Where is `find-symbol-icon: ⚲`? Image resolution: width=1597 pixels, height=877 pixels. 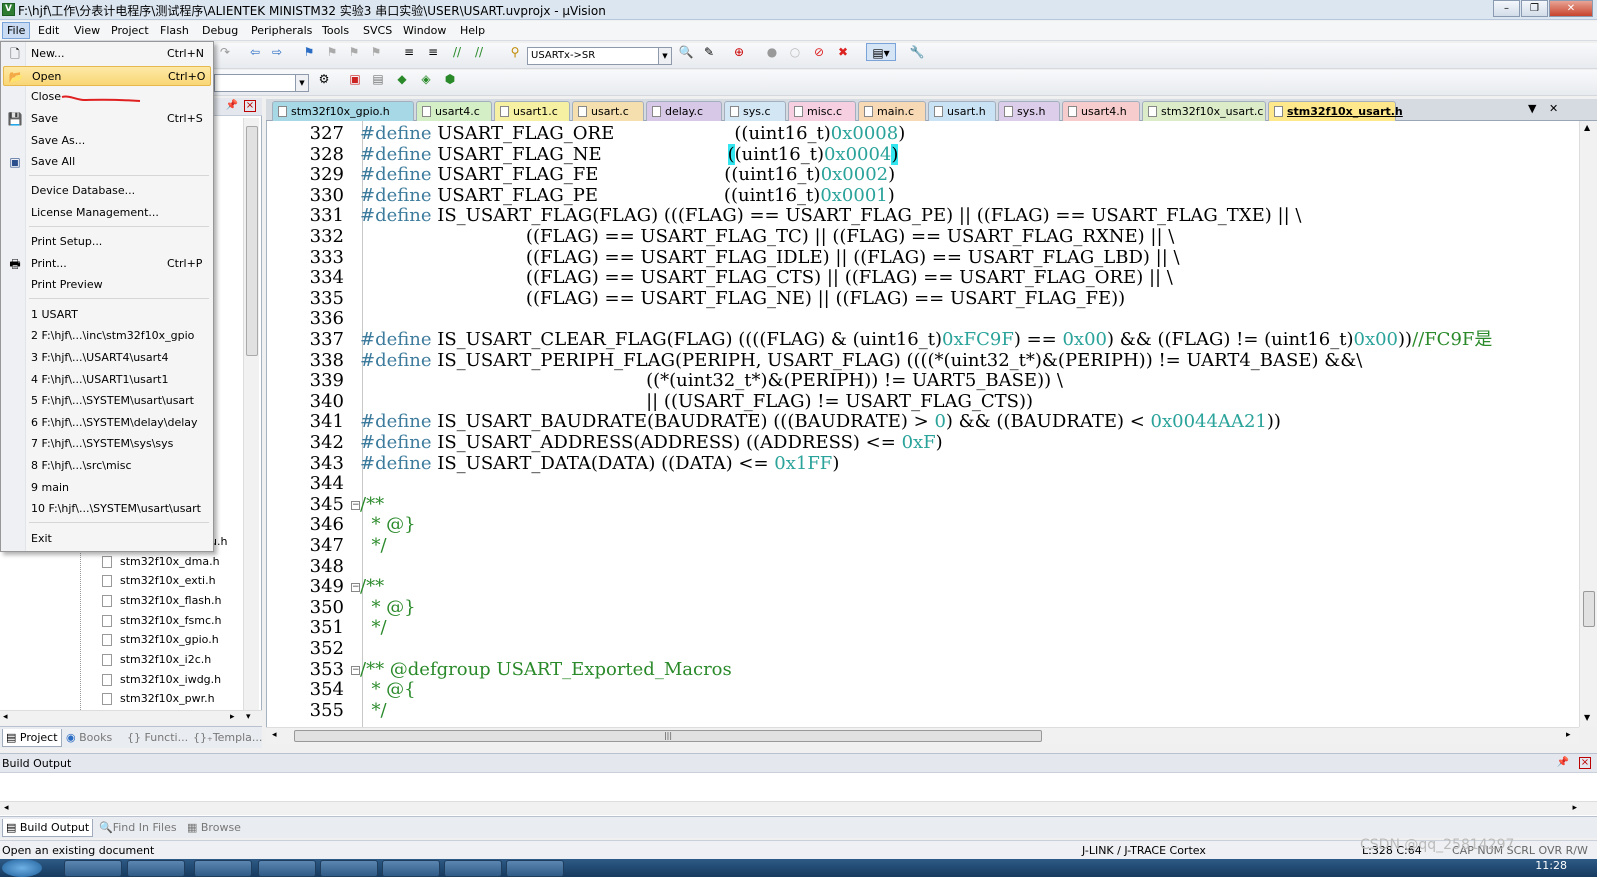
find-symbol-icon: ⚲ is located at coordinates (515, 52).